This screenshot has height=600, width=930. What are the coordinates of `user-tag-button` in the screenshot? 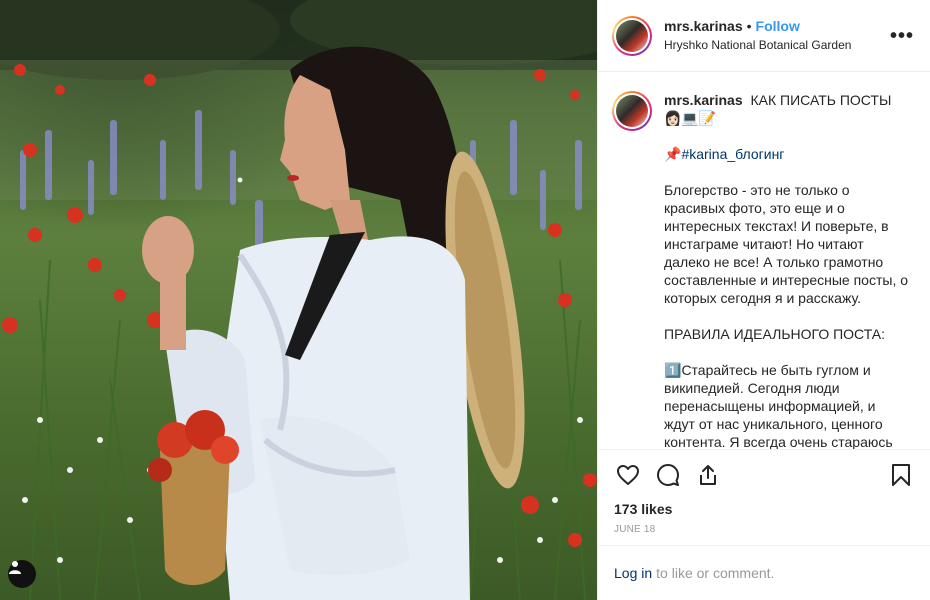 It's located at (22, 574).